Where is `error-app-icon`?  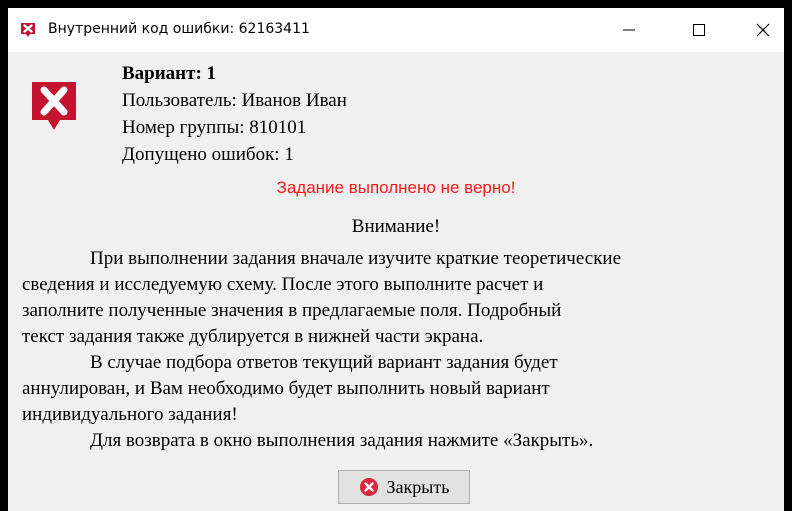
error-app-icon is located at coordinates (28, 30).